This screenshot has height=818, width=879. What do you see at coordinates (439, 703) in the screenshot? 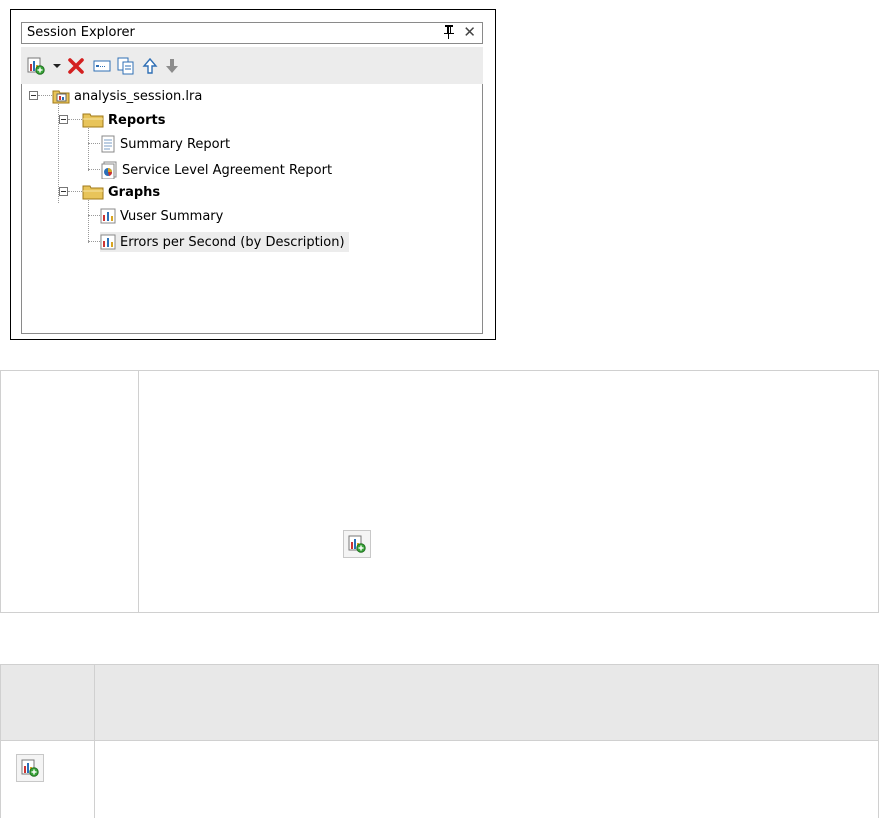
I see `table-header-row` at bounding box center [439, 703].